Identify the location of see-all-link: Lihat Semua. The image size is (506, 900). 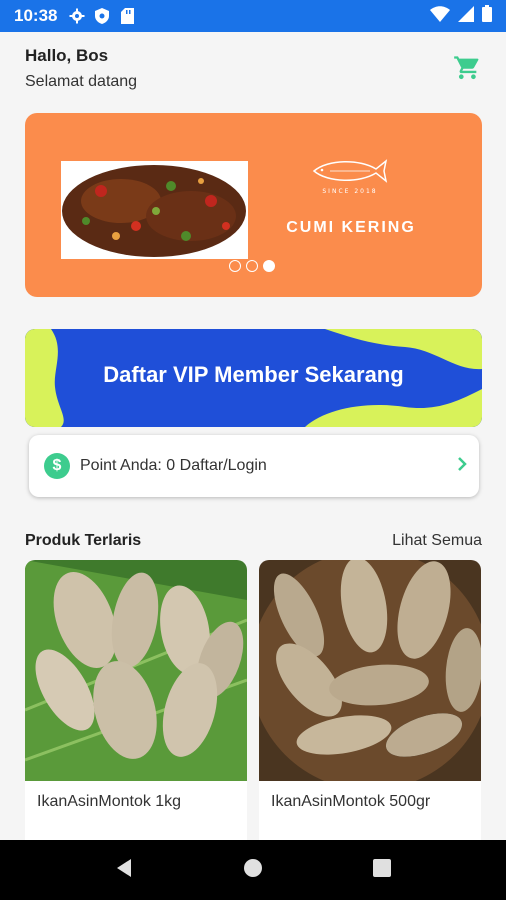
(437, 541).